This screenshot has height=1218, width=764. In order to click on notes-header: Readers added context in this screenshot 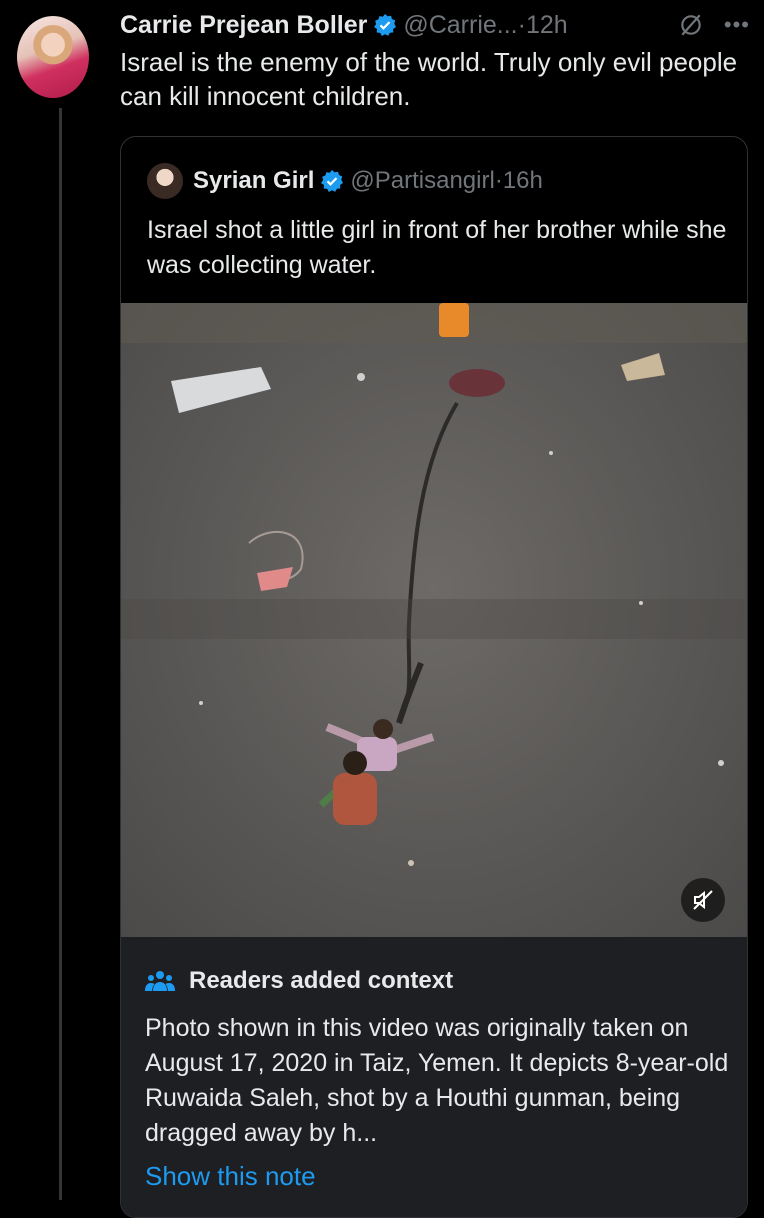, I will do `click(299, 981)`.